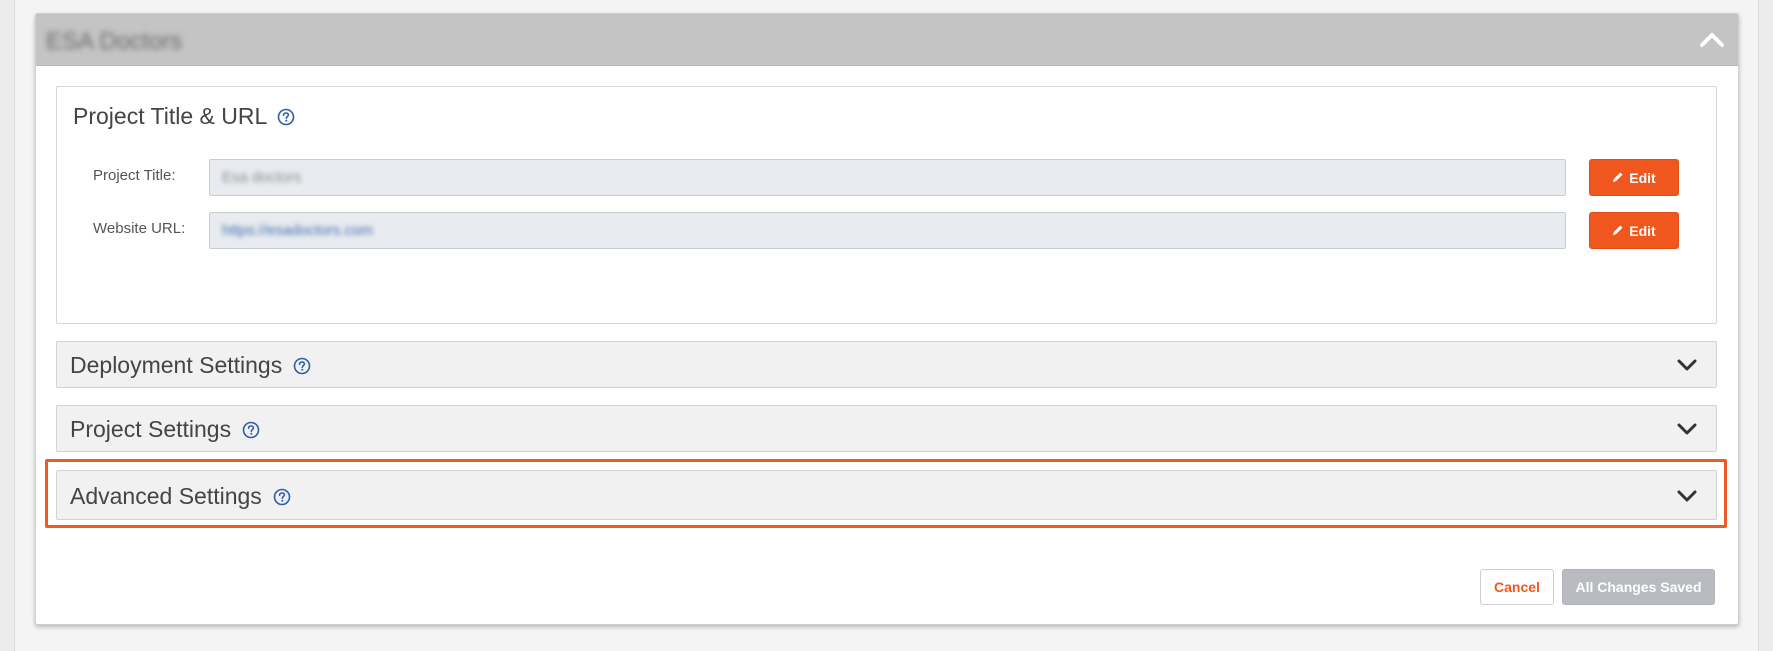  I want to click on accordion-title-text: Advanced Settings, so click(166, 496).